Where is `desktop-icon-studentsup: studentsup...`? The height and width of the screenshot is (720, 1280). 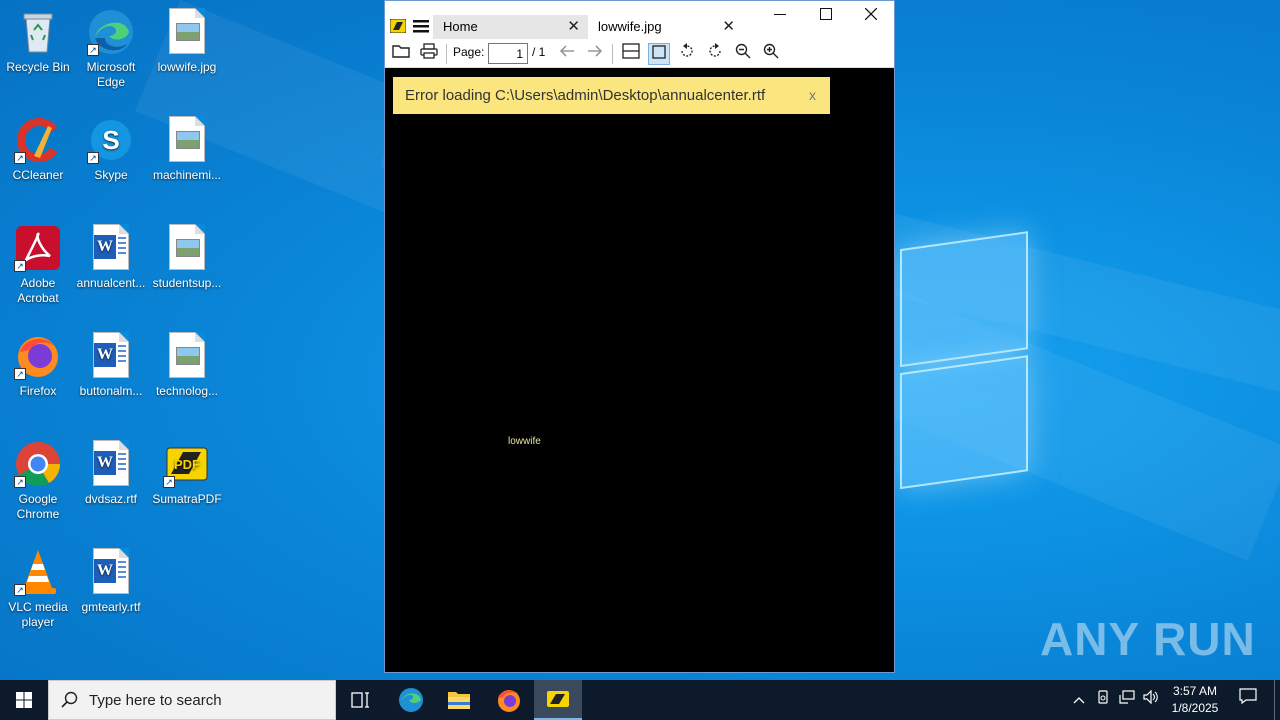 desktop-icon-studentsup: studentsup... is located at coordinates (187, 257).